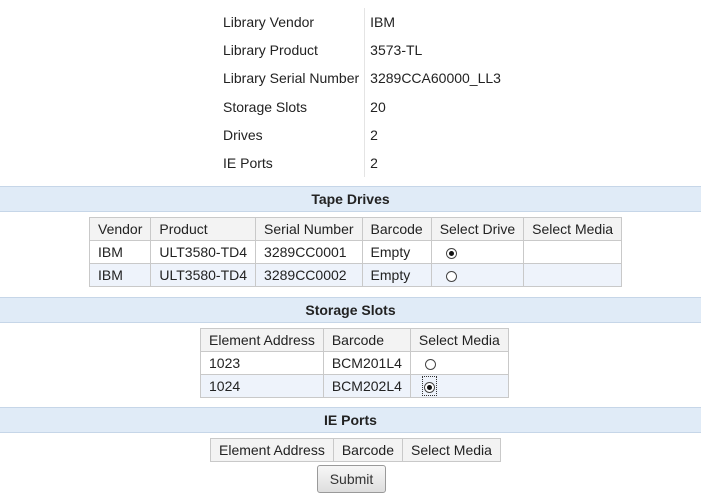 This screenshot has height=502, width=701. What do you see at coordinates (203, 229) in the screenshot?
I see `column-header: Product` at bounding box center [203, 229].